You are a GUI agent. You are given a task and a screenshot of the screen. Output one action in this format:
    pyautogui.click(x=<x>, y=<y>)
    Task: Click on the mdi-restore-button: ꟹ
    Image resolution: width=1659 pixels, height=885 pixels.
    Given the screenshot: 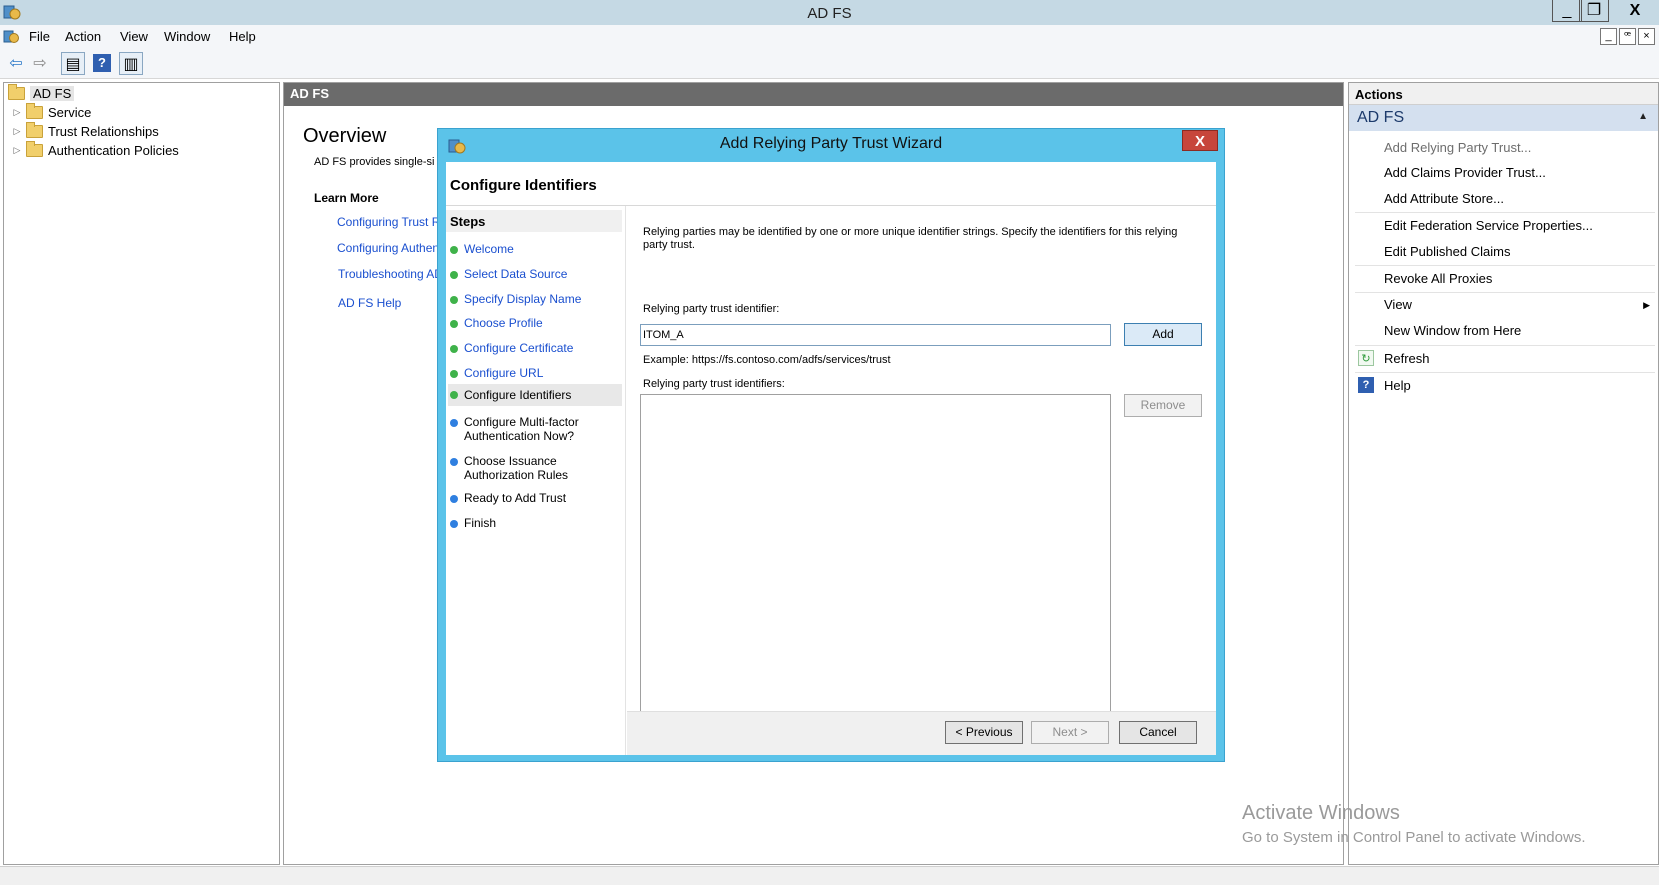 What is the action you would take?
    pyautogui.click(x=1627, y=36)
    